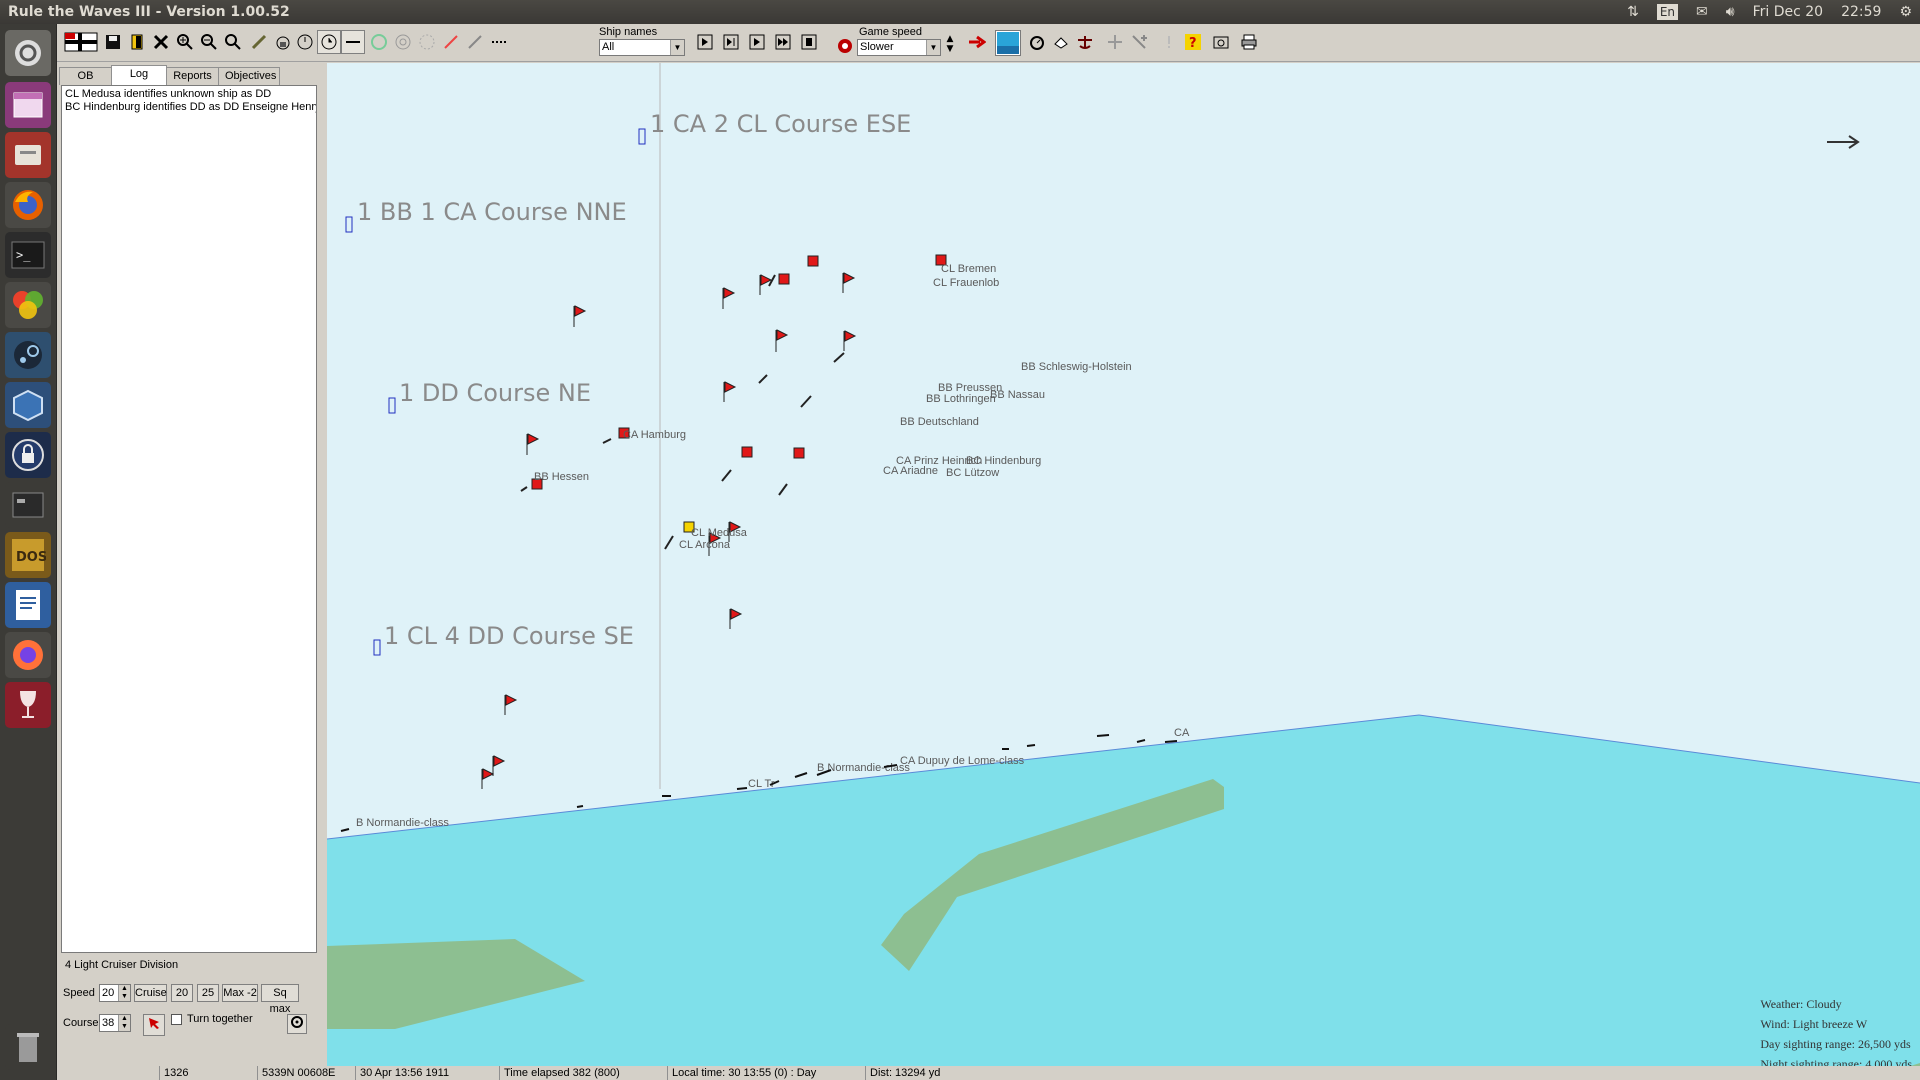 This screenshot has width=1920, height=1080. I want to click on zoom-fit-icon, so click(233, 42).